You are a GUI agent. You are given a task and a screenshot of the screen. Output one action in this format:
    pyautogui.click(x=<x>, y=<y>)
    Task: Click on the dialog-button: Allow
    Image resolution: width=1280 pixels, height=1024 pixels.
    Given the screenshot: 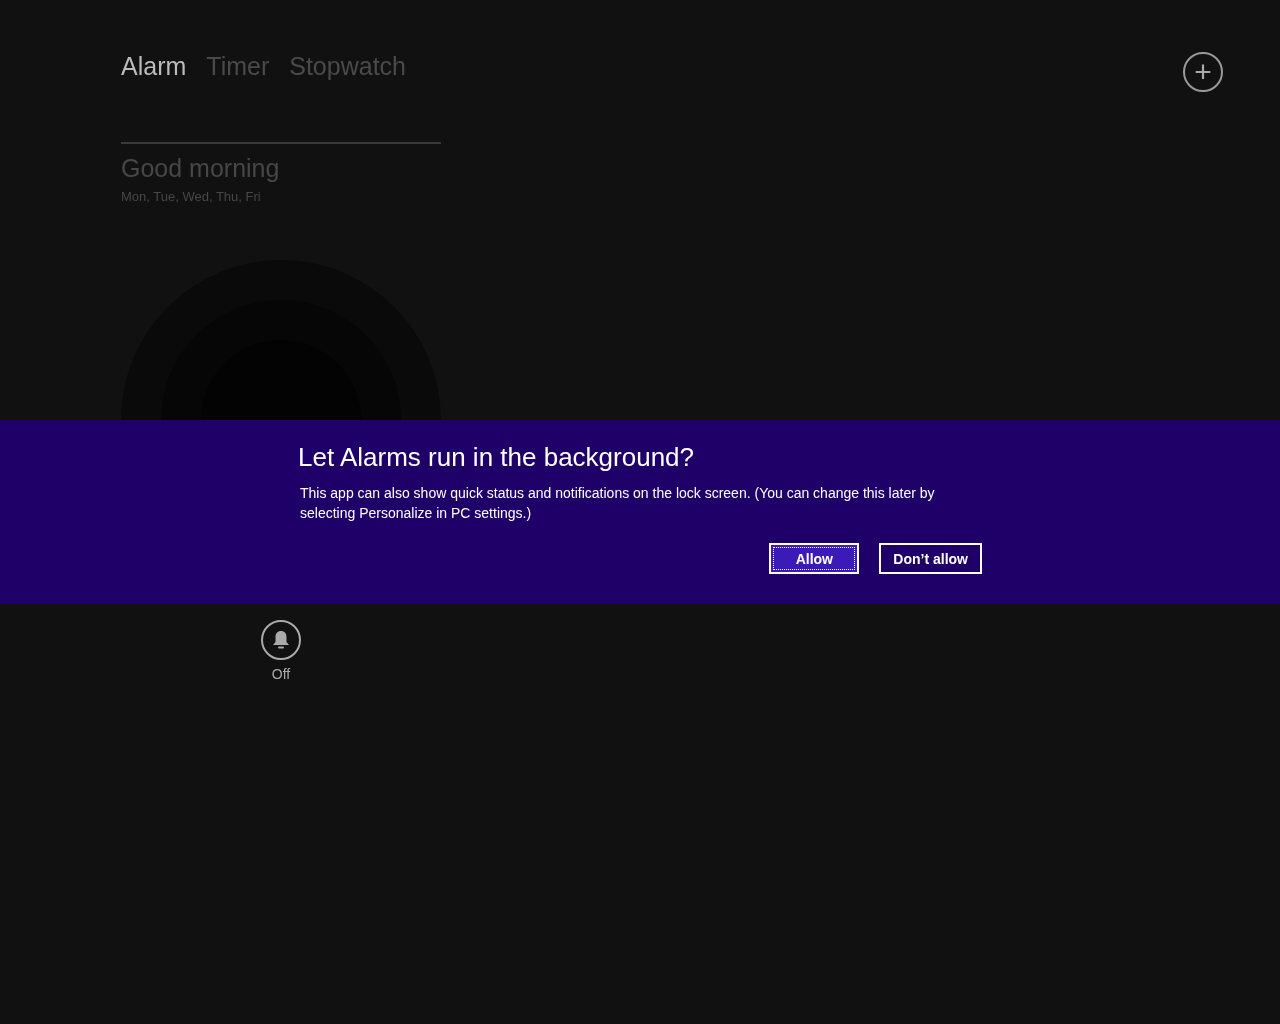 What is the action you would take?
    pyautogui.click(x=814, y=558)
    